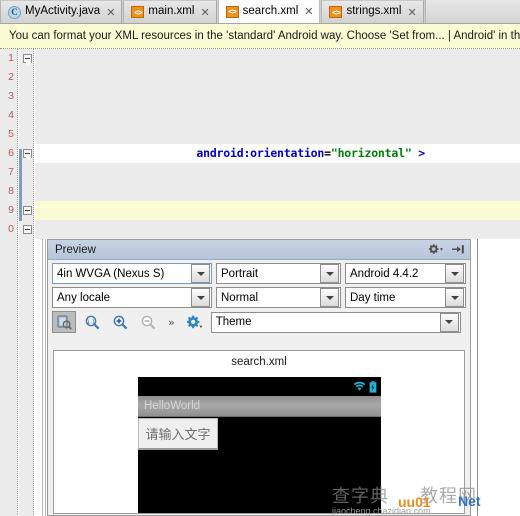  I want to click on svg-text: 1:1, so click(90, 322).